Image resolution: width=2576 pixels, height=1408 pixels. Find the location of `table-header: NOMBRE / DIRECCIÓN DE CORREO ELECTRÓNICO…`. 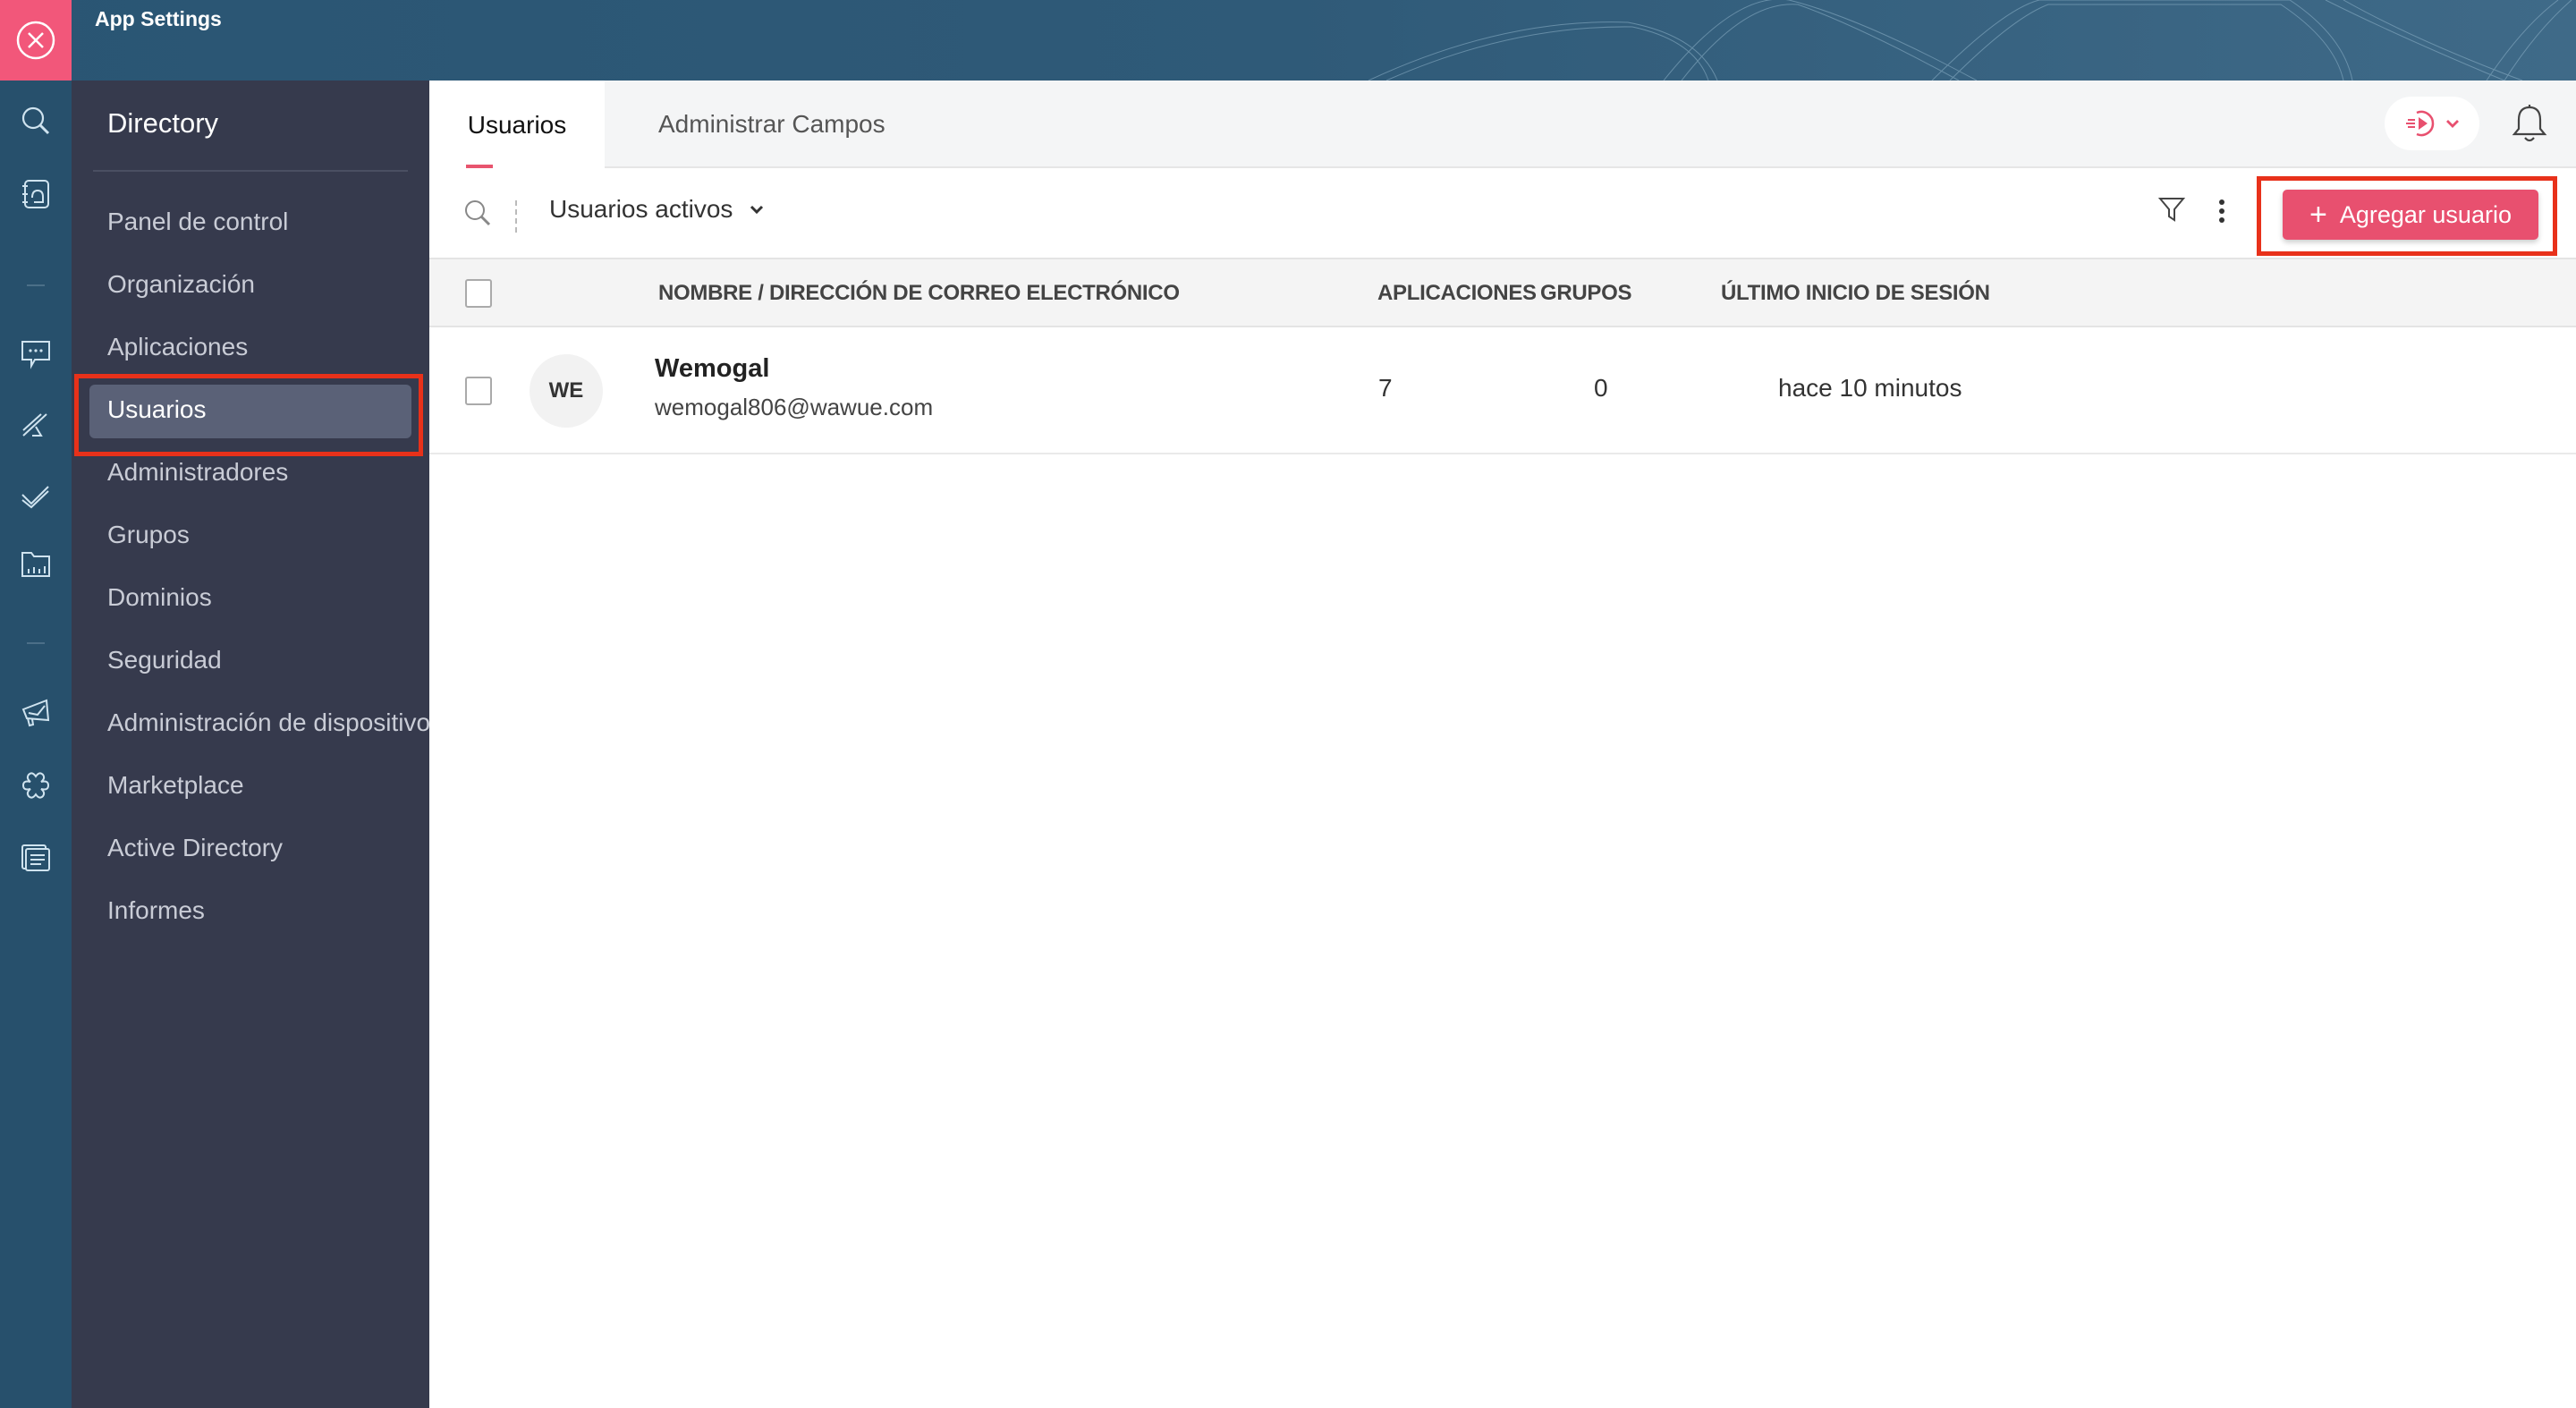

table-header: NOMBRE / DIRECCIÓN DE CORREO ELECTRÓNICO… is located at coordinates (1502, 292).